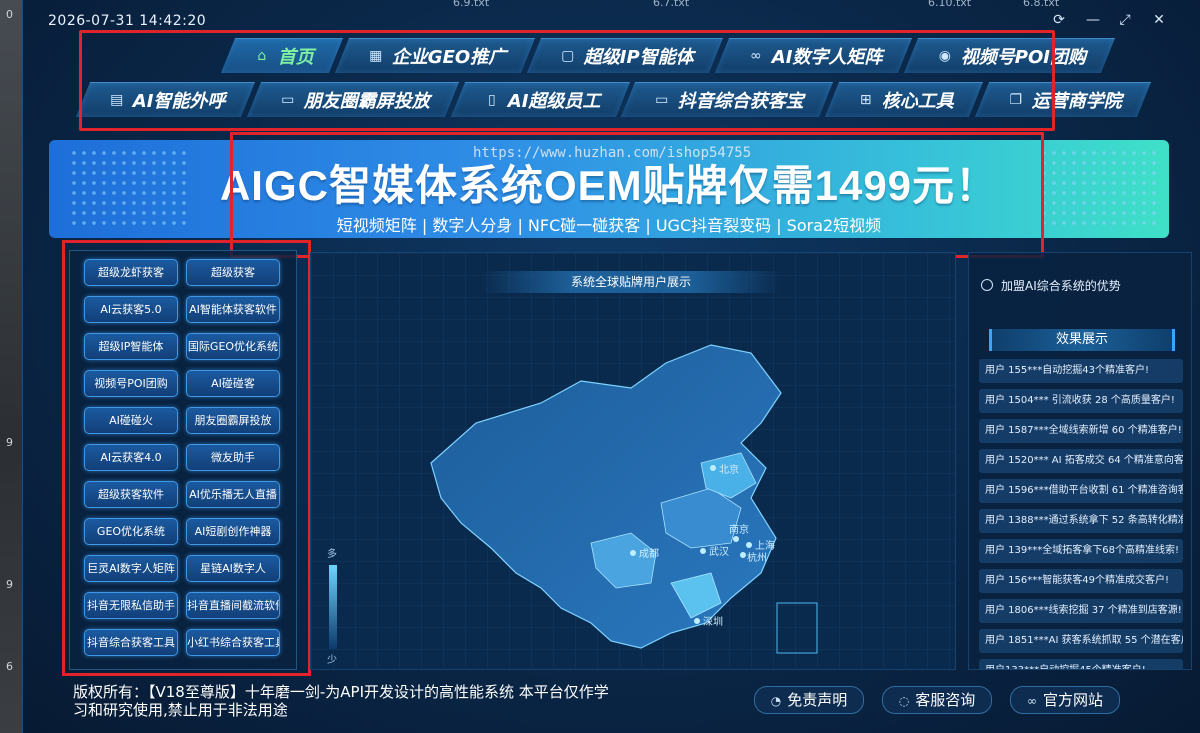  I want to click on bg-file-label: 6.9.txt, so click(471, 4).